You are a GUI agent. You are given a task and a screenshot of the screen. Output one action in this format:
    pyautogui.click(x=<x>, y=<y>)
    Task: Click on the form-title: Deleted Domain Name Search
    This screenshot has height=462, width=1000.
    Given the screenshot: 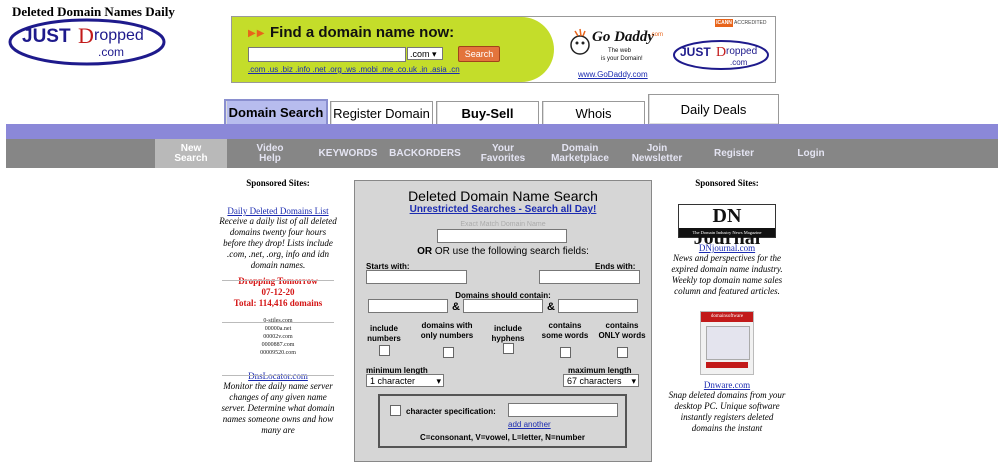 What is the action you would take?
    pyautogui.click(x=503, y=196)
    